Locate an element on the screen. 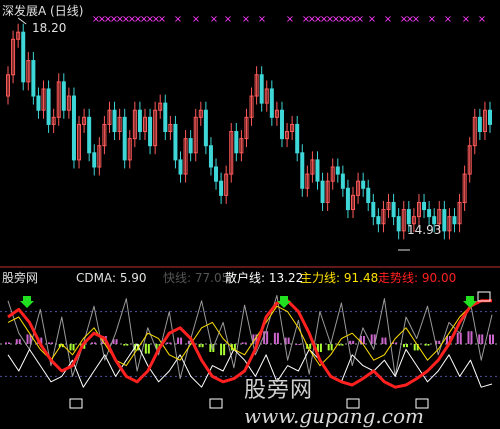  cdma-label: CDMA: 5.90 is located at coordinates (111, 278).